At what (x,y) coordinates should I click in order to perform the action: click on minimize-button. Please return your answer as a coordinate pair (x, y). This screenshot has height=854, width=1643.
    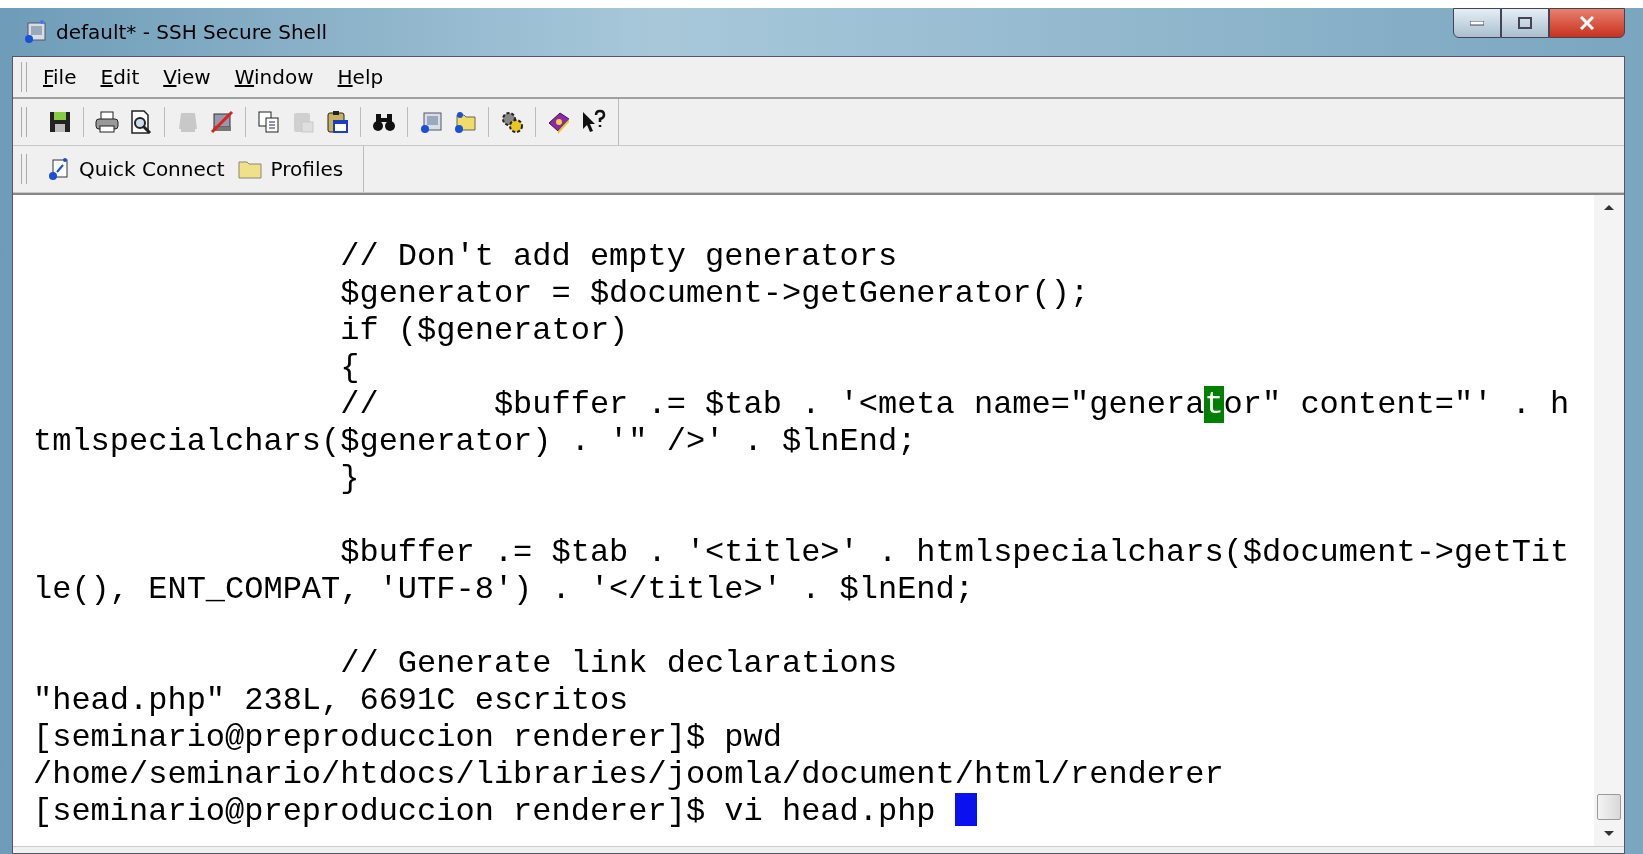
    Looking at the image, I should click on (1477, 23).